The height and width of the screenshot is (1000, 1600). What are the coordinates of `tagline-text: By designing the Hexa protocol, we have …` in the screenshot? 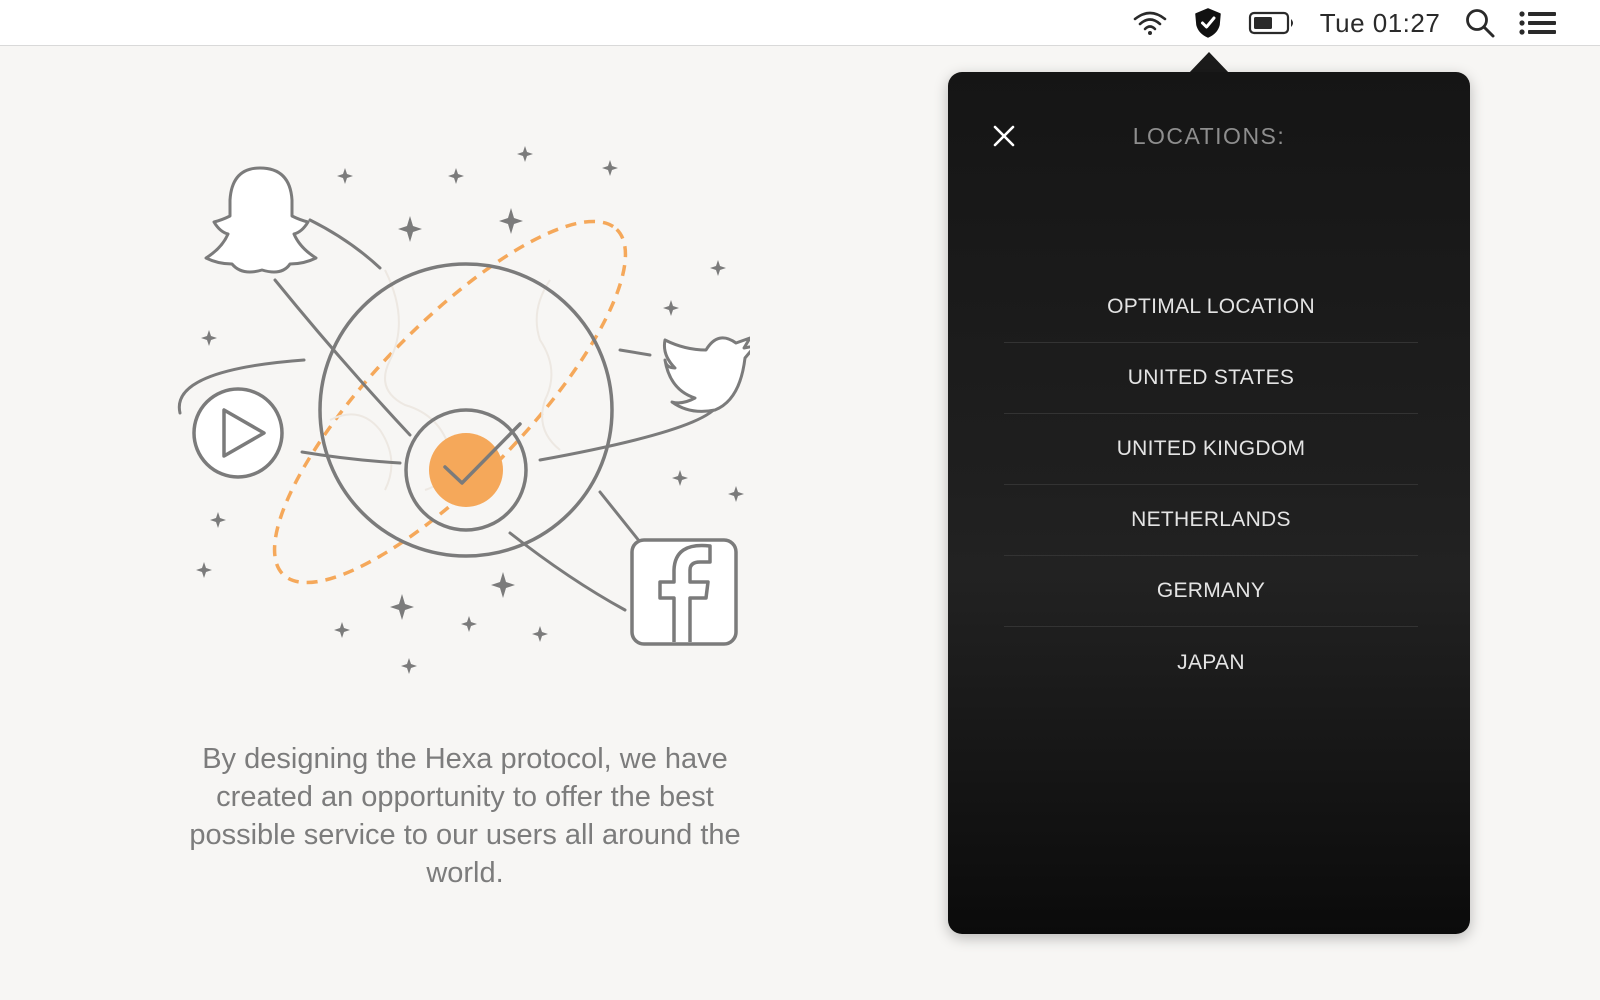 It's located at (465, 816).